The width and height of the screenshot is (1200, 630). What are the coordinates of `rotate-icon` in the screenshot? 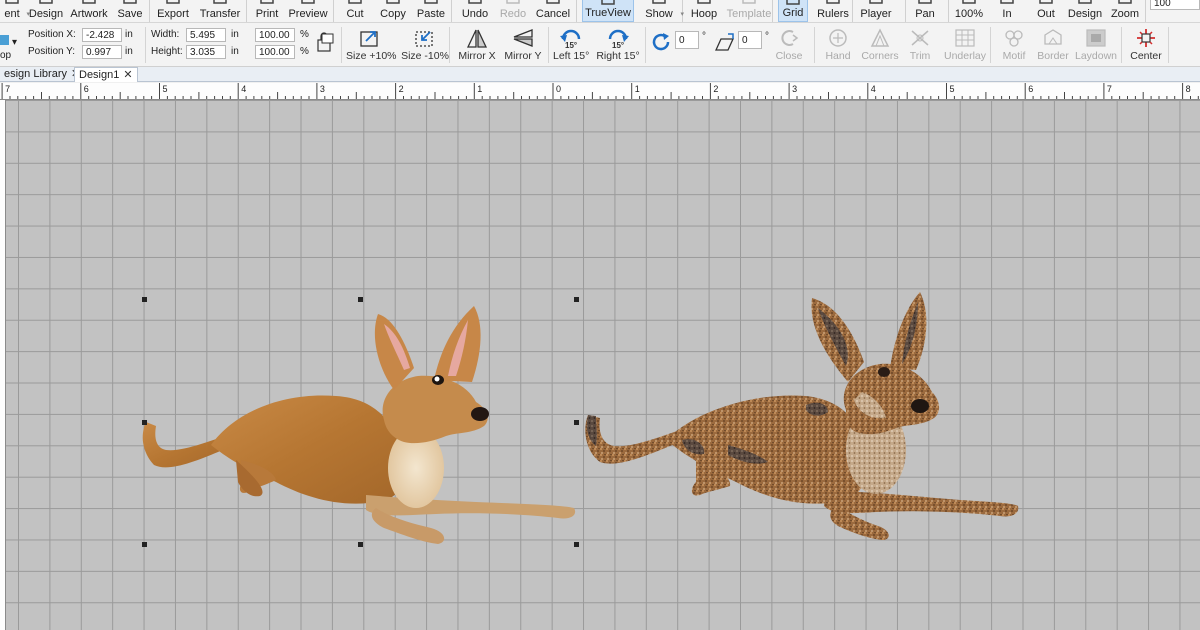 It's located at (662, 42).